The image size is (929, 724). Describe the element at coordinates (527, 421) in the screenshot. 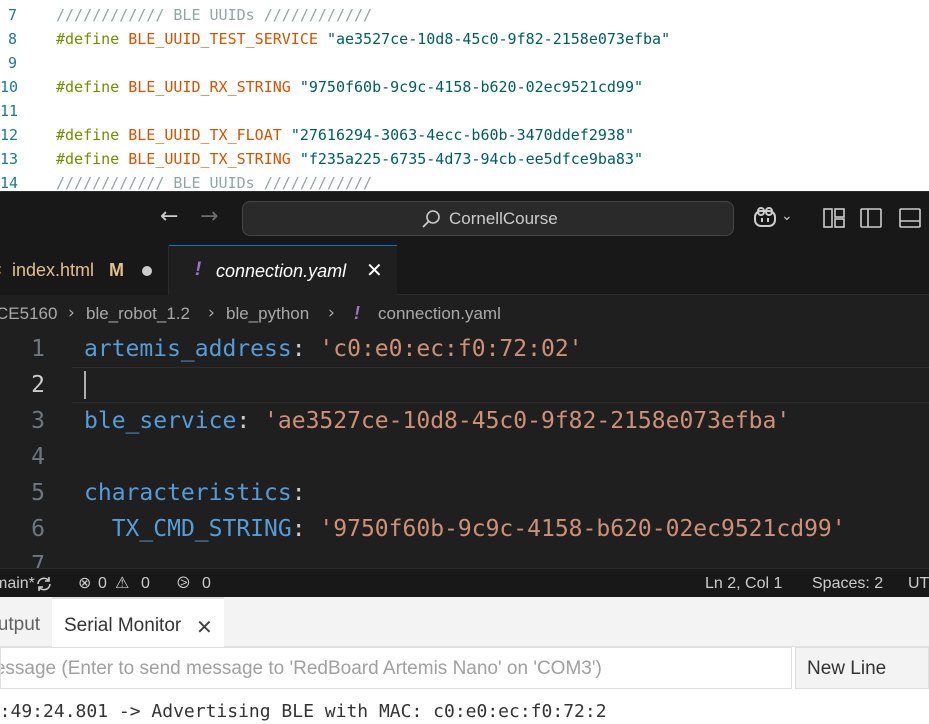

I see `code-token: 'ae3527ce-10d8-45c0-9f82-2158e073efba'` at that location.